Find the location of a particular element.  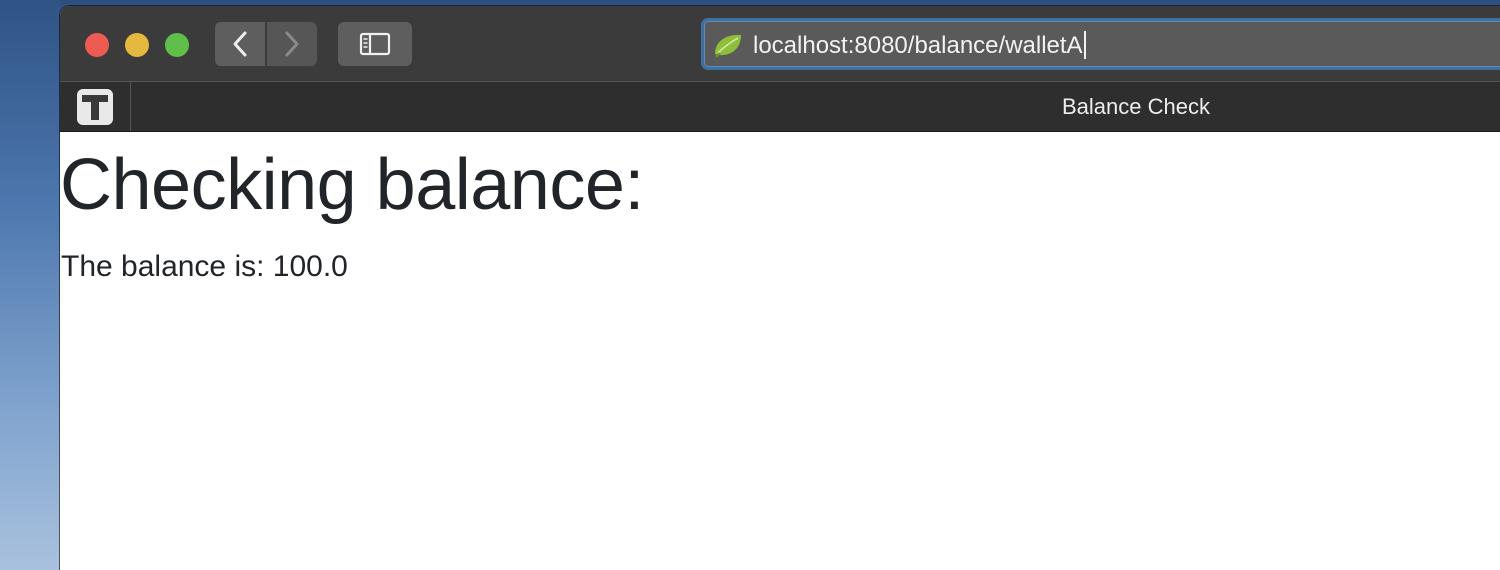

browser-toolbar: localhost:8080/balance/walletA is located at coordinates (780, 44).